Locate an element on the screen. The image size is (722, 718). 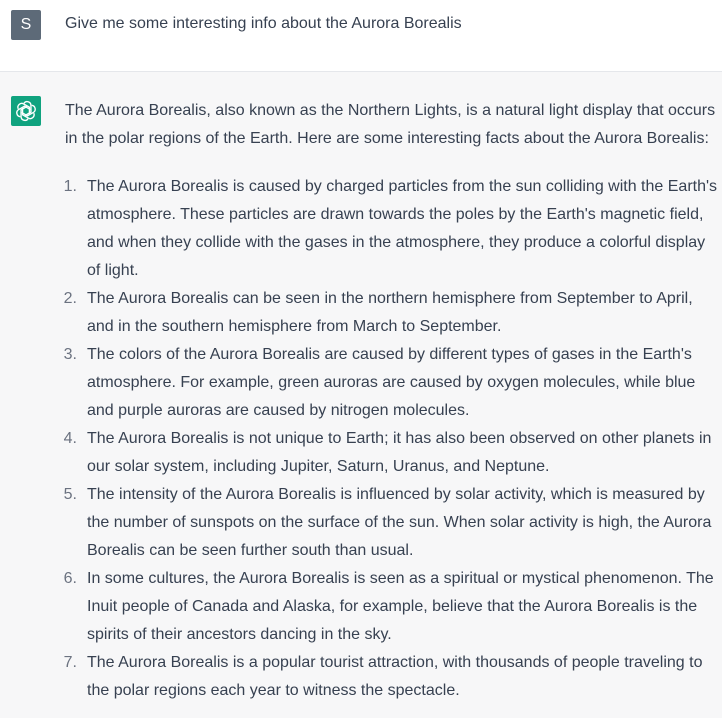
list-item-number: 6. is located at coordinates (70, 578).